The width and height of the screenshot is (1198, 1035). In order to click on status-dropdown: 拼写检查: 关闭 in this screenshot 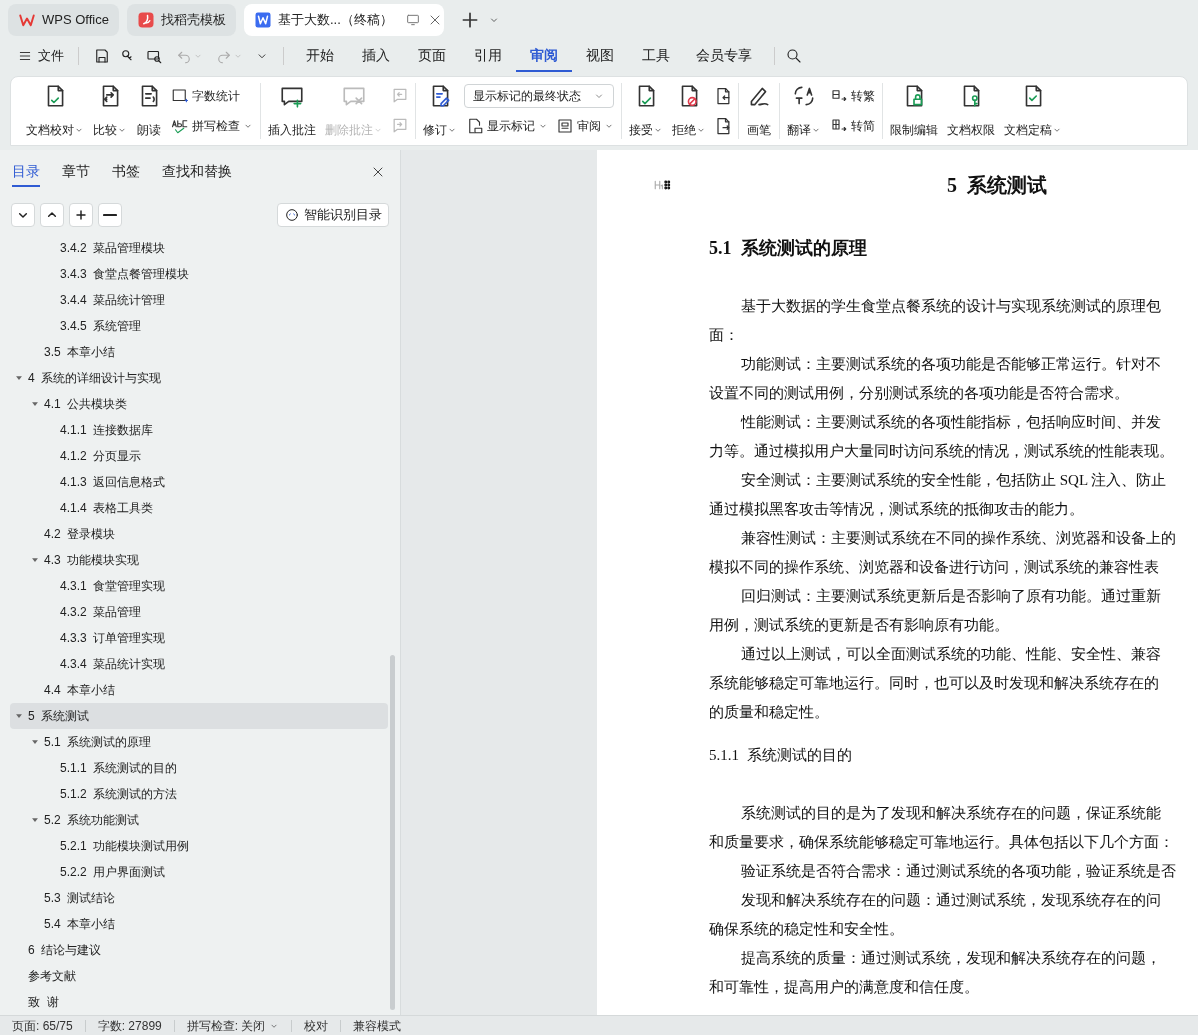, I will do `click(233, 1025)`.